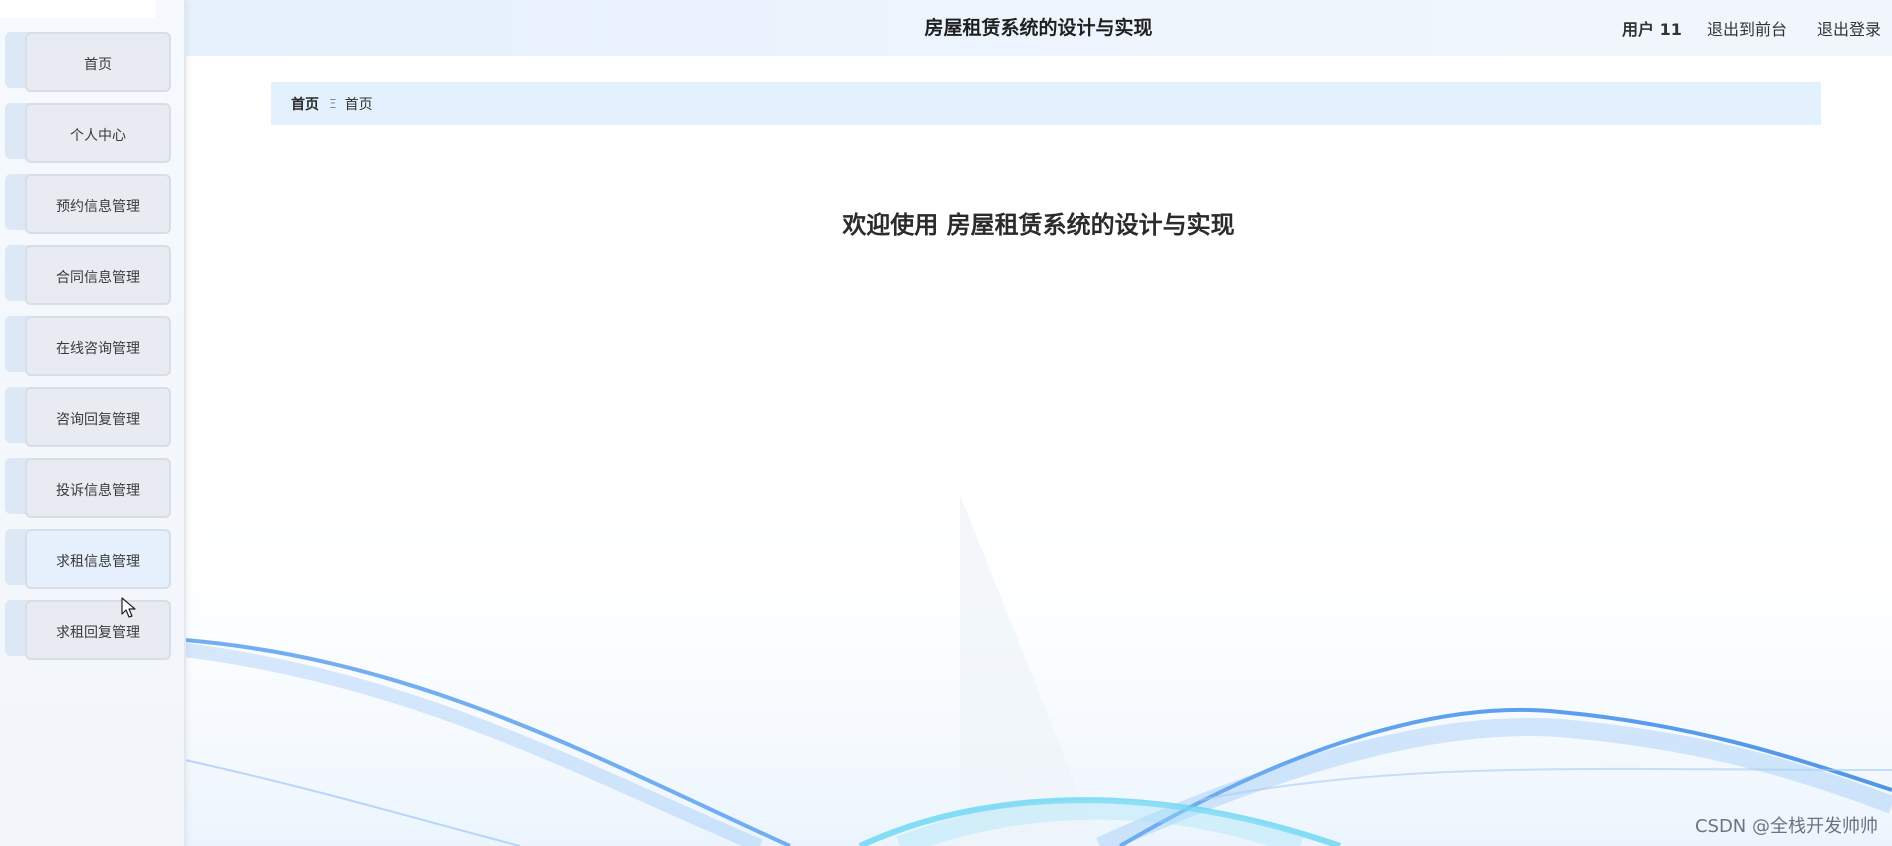 The image size is (1892, 846). Describe the element at coordinates (98, 559) in the screenshot. I see `sidebar-item-label: 求租信息管理` at that location.